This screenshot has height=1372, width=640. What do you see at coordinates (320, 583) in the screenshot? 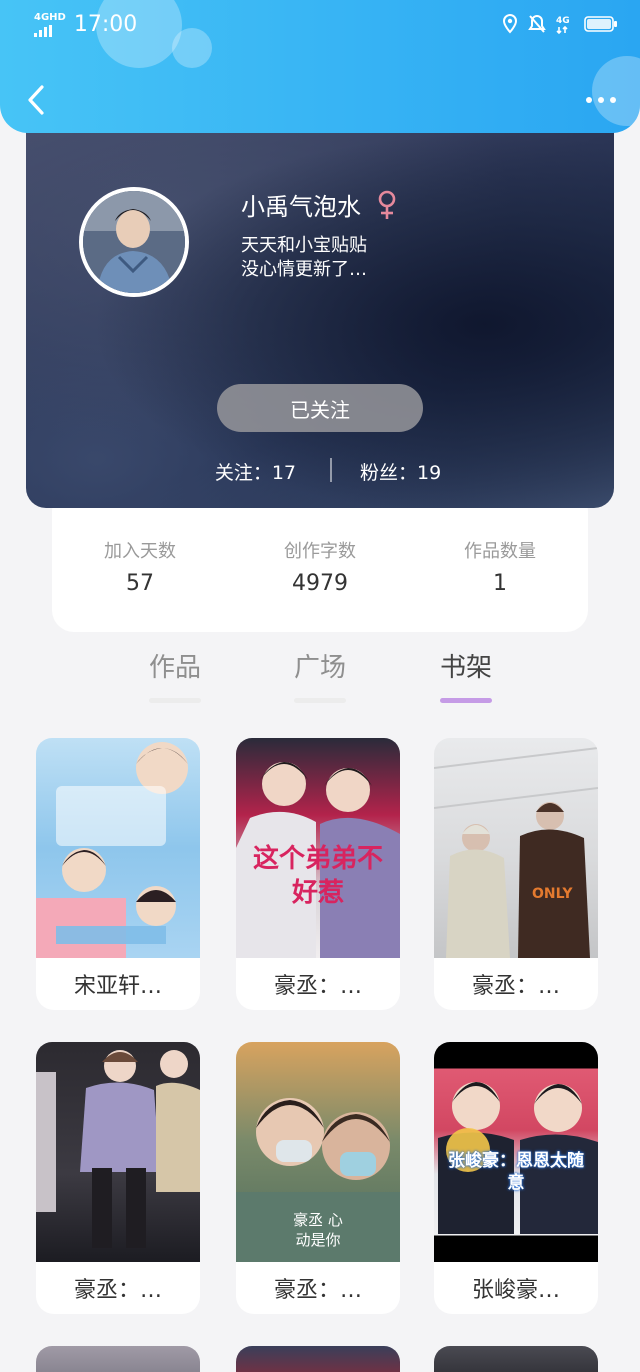
I see `stat-value: 4979` at bounding box center [320, 583].